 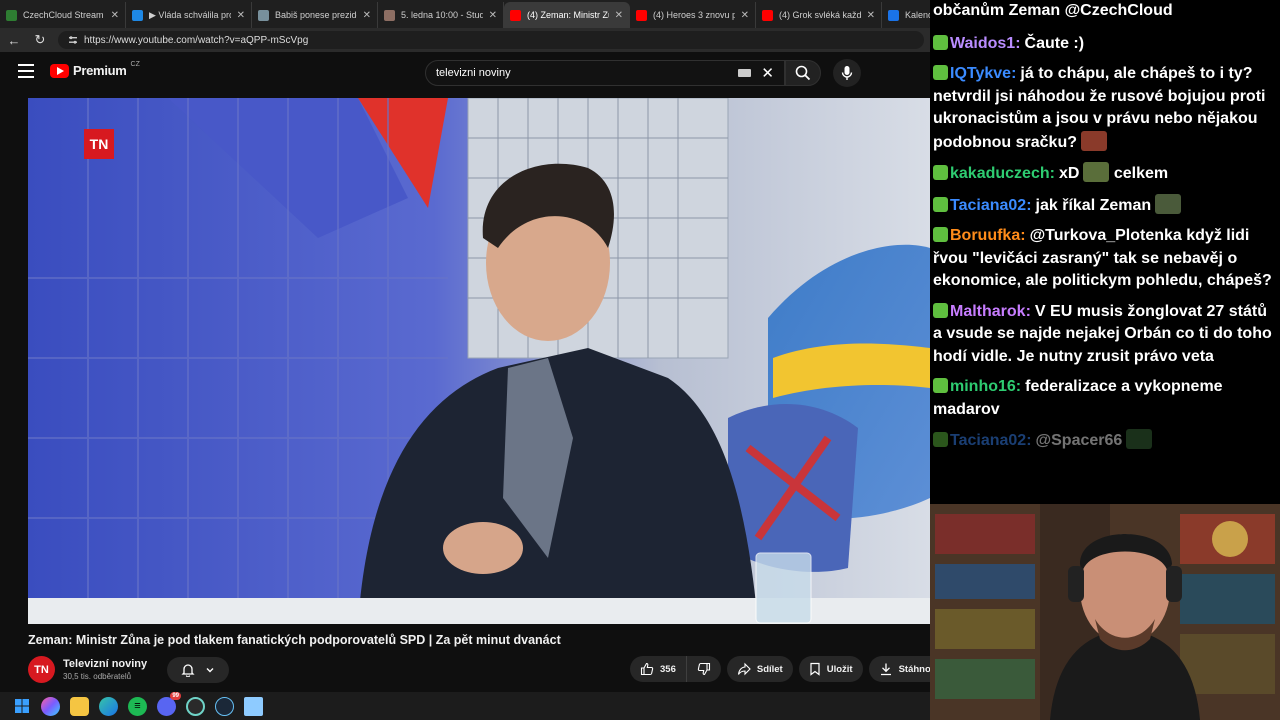 I want to click on thumbs-up-icon, so click(x=647, y=669).